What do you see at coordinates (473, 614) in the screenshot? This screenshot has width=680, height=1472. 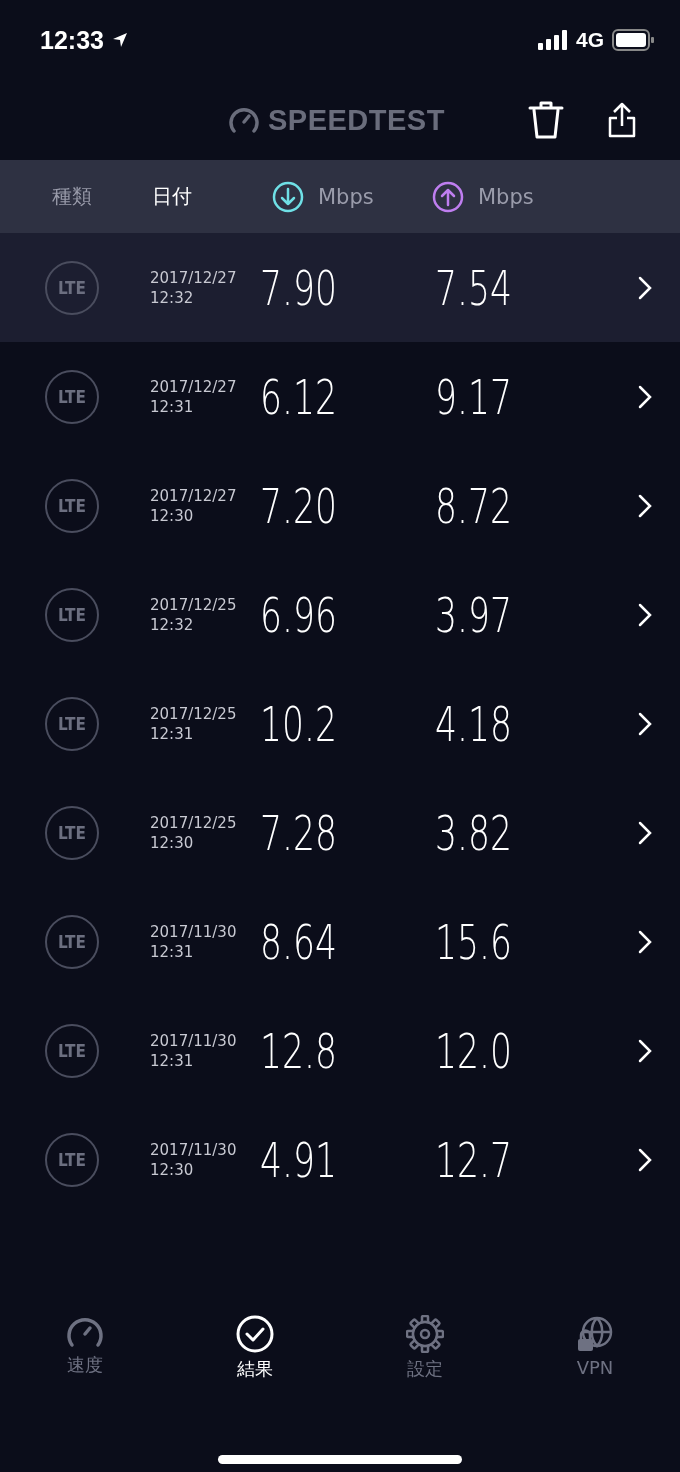 I see `upload-speed: 3.97` at bounding box center [473, 614].